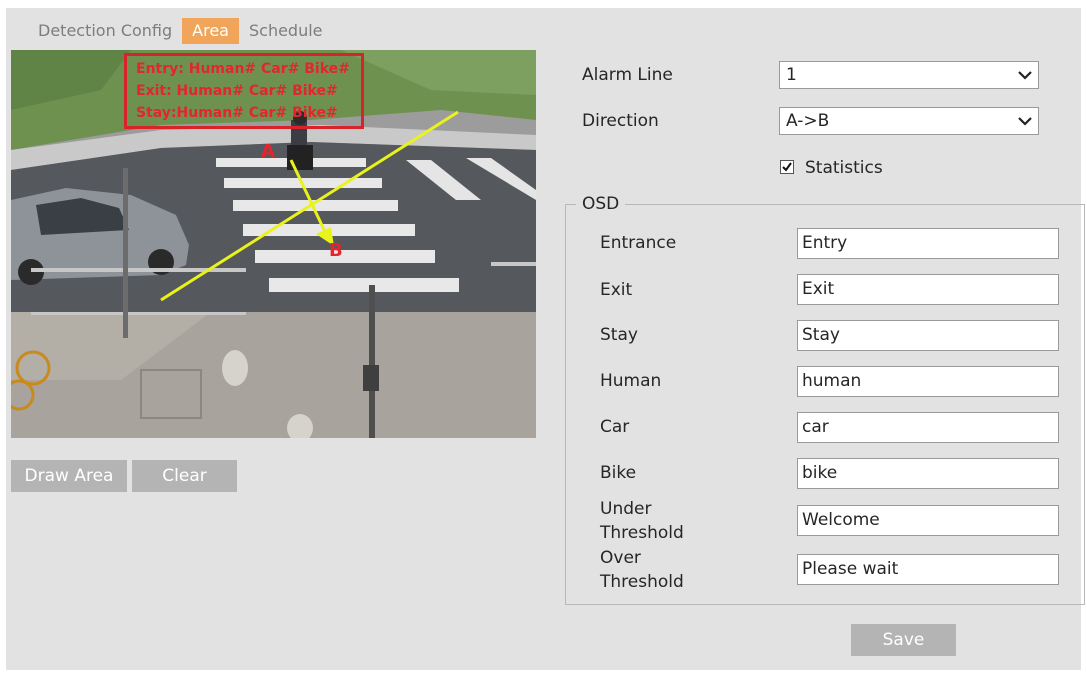 This screenshot has width=1087, height=673. I want to click on tab-area: Area, so click(210, 31).